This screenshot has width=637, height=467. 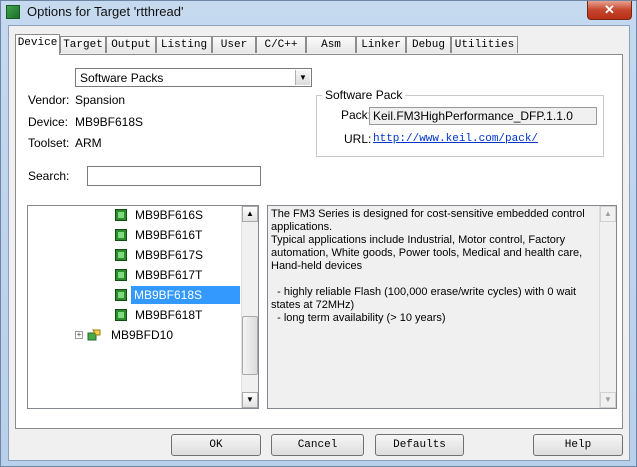 I want to click on url-label: URL:, so click(x=358, y=139).